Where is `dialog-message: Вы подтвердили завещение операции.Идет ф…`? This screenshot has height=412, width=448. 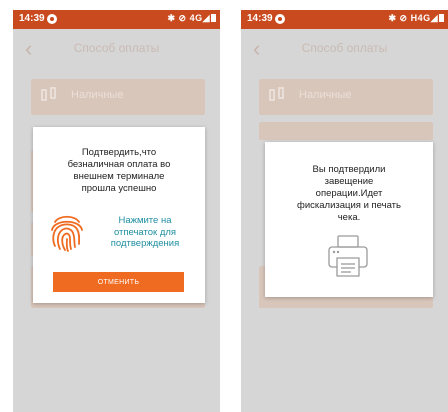 dialog-message: Вы подтвердили завещение операции.Идет ф… is located at coordinates (349, 193).